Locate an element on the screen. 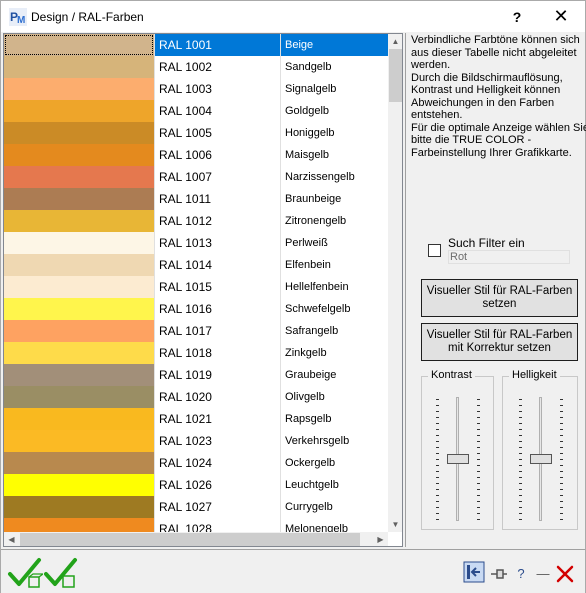 This screenshot has width=586, height=593. contrast-slider-thumb is located at coordinates (458, 459).